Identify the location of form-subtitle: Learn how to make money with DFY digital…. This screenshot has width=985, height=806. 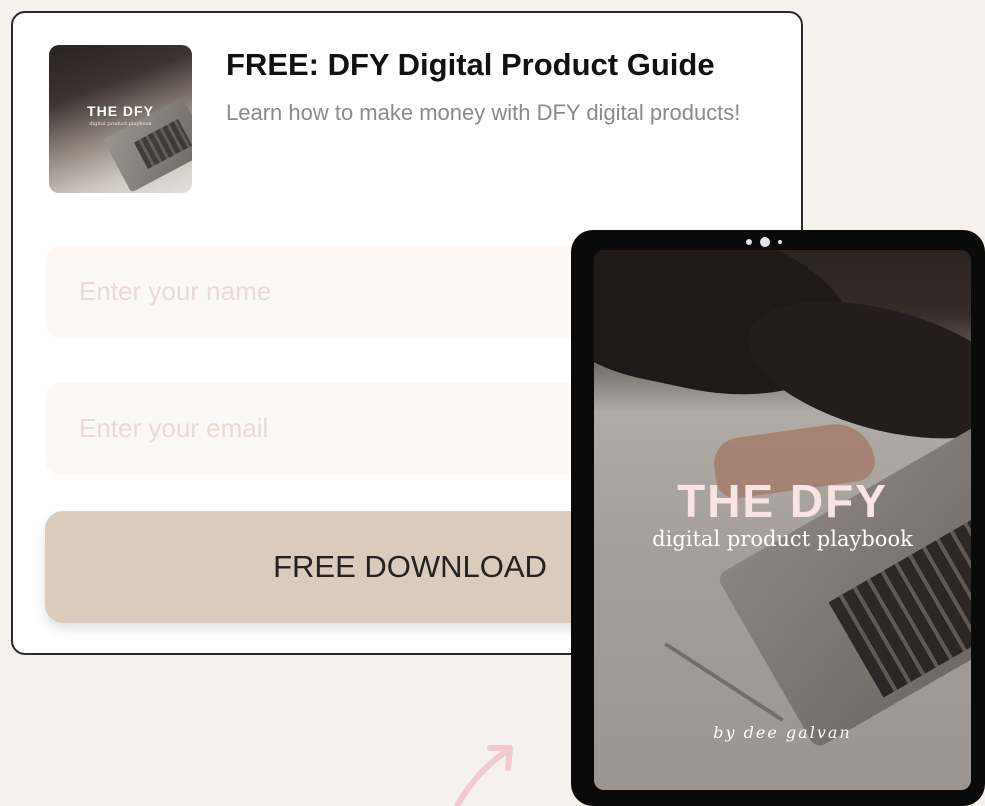
(483, 112).